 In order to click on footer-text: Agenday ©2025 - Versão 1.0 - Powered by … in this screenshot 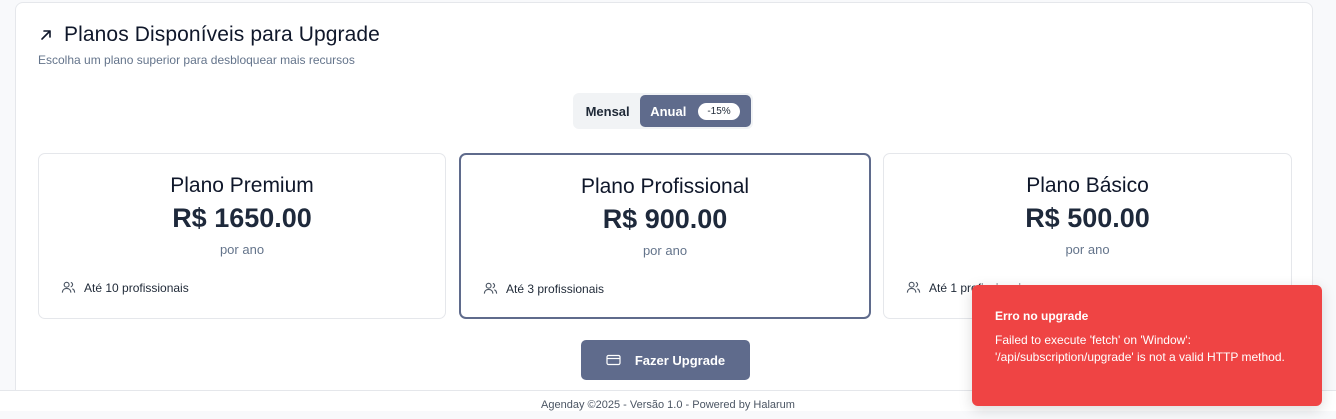, I will do `click(668, 405)`.